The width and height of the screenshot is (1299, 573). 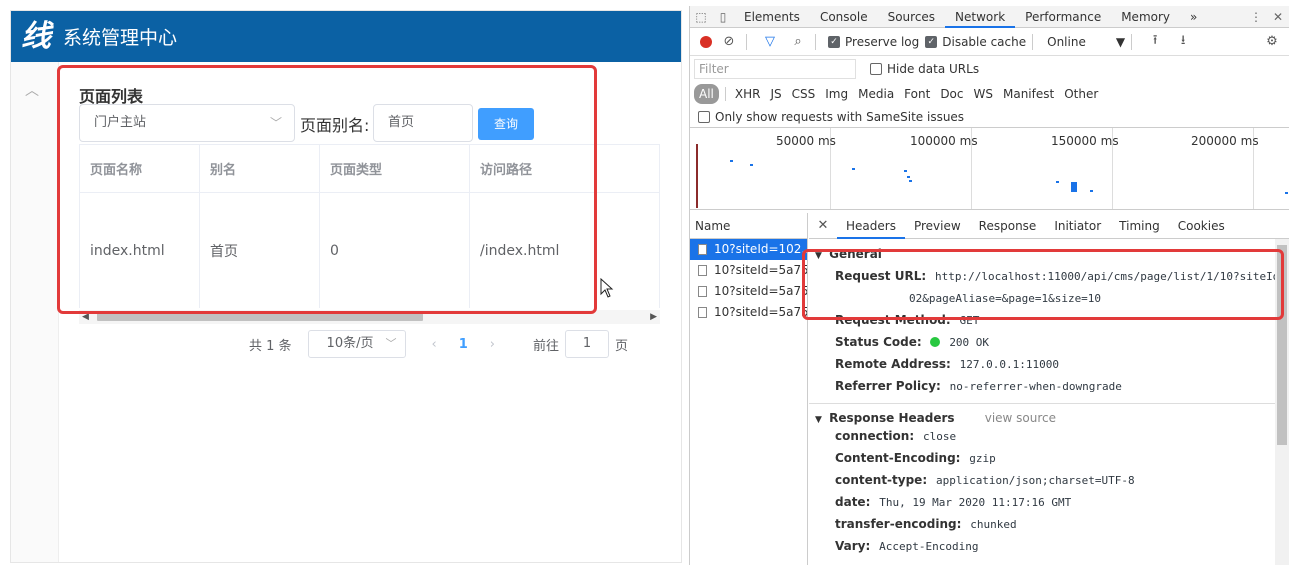 What do you see at coordinates (871, 226) in the screenshot?
I see `tab-headers: Headers` at bounding box center [871, 226].